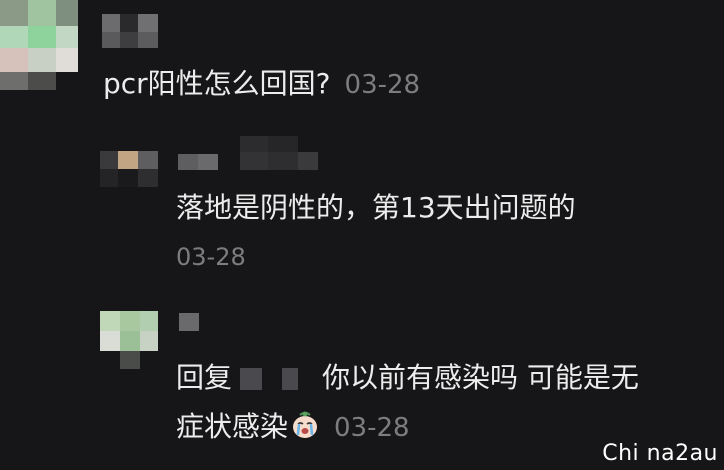  Describe the element at coordinates (204, 377) in the screenshot. I see `reply-prefix: 回复` at that location.